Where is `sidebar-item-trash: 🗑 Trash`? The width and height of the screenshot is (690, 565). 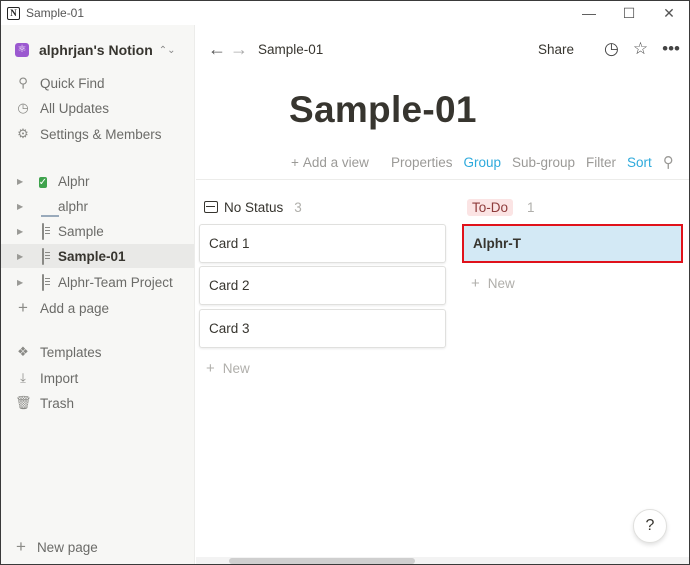 sidebar-item-trash: 🗑 Trash is located at coordinates (97, 403).